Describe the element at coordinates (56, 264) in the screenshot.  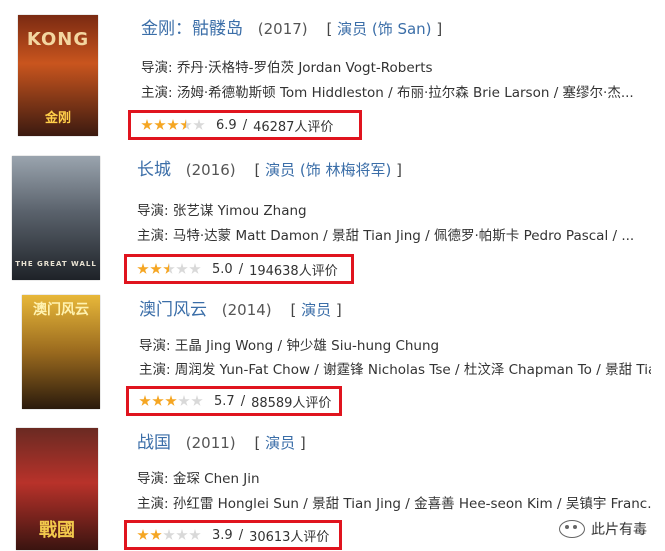
I see `poster-title: THE GREAT WALL` at that location.